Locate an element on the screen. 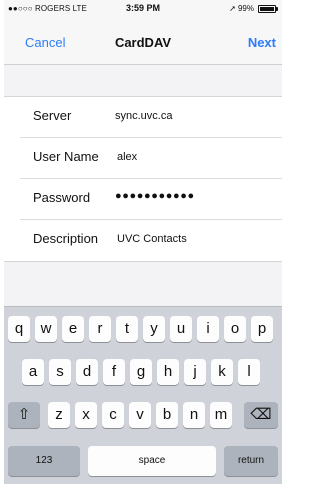 The image size is (320, 484). key-v: v is located at coordinates (140, 415).